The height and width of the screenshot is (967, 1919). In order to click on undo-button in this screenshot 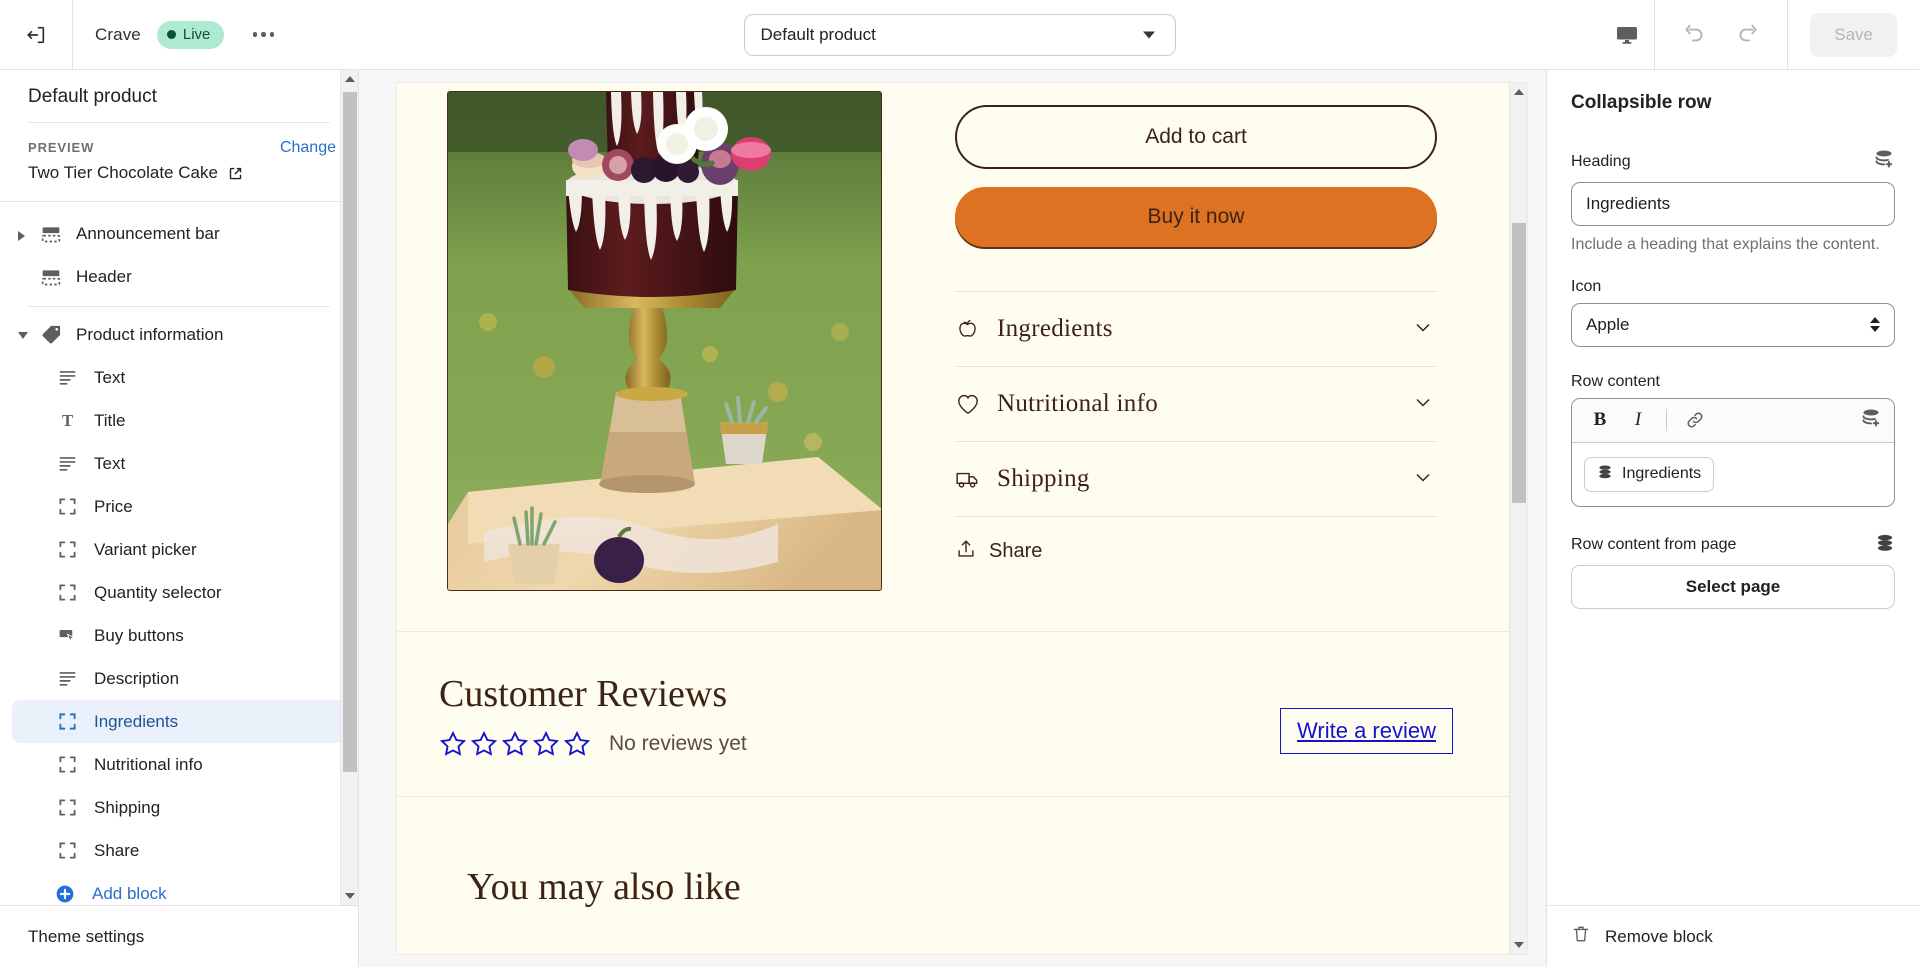, I will do `click(1694, 35)`.